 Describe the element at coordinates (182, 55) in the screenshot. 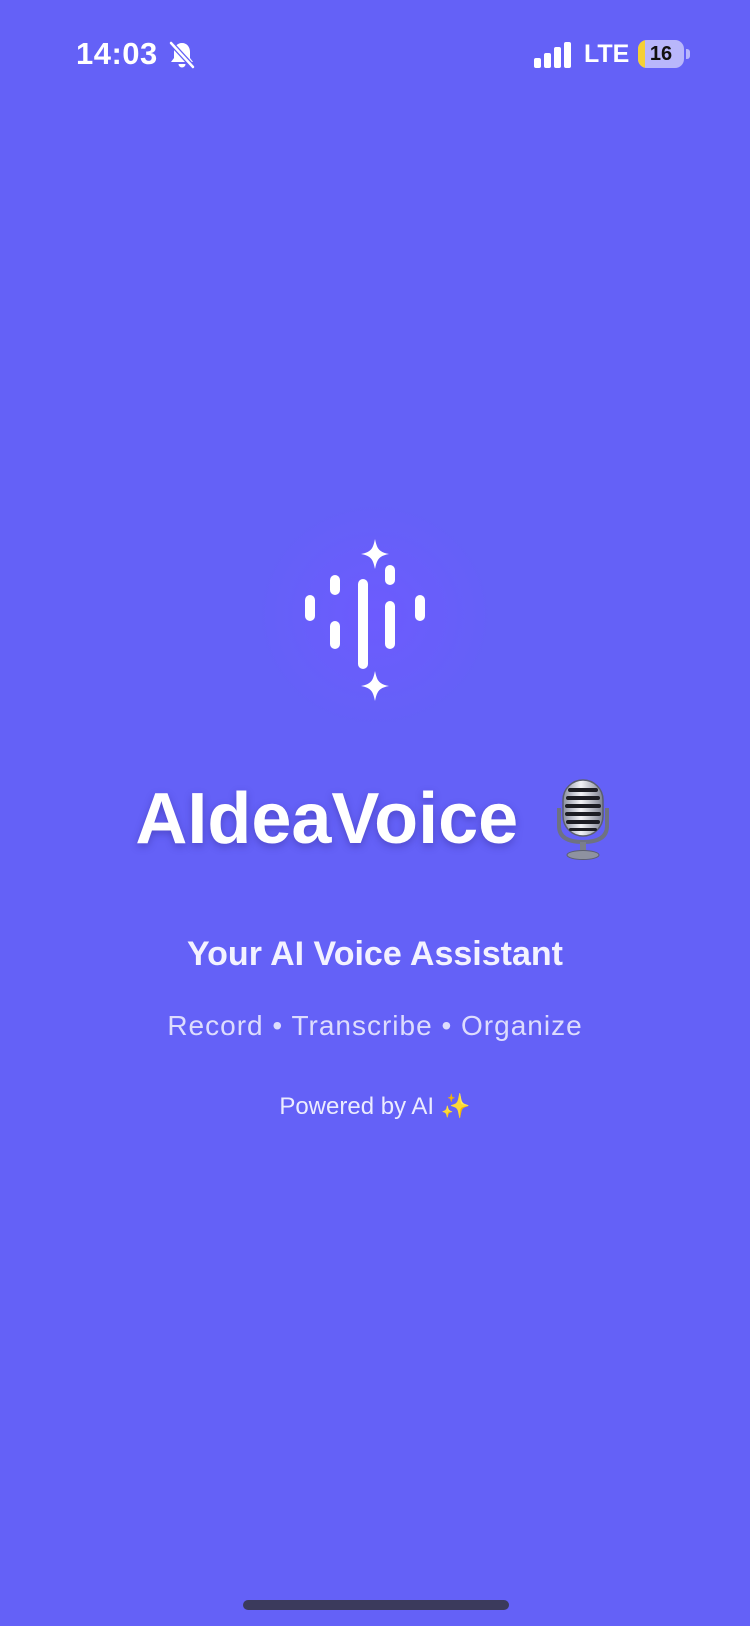

I see `bell-slash-icon` at that location.